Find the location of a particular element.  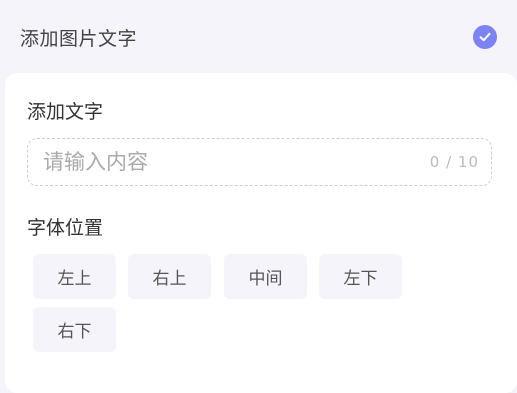

position-top-left-button: 左上 is located at coordinates (74, 276).